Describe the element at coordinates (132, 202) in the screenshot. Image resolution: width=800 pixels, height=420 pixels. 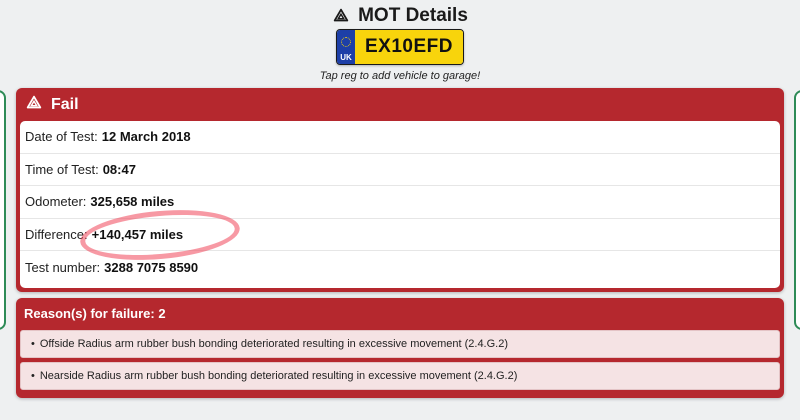
I see `row-value: 325,658 miles` at that location.